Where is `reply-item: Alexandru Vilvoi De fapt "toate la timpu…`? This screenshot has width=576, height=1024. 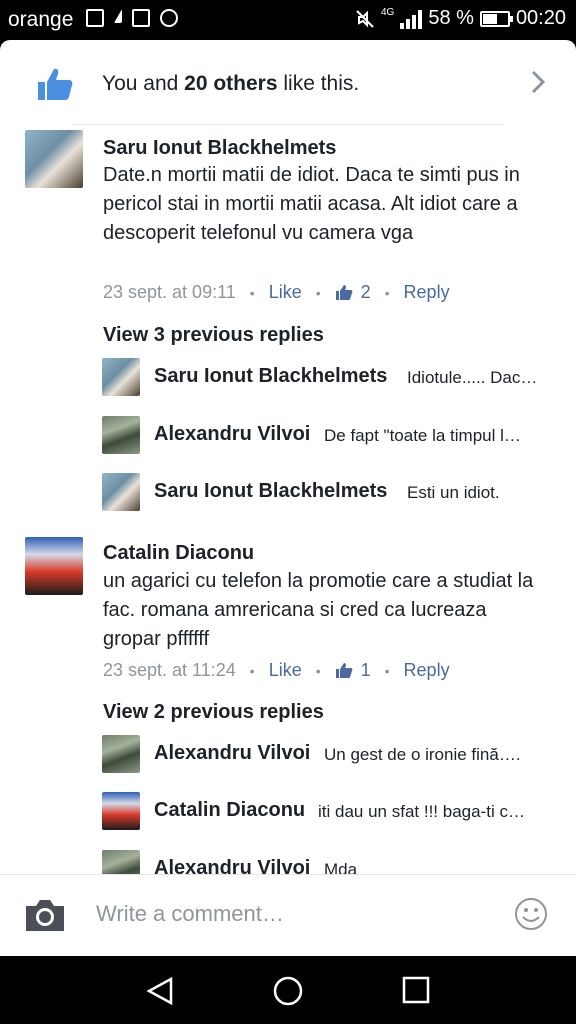
reply-item: Alexandru Vilvoi De fapt "toate la timpu… is located at coordinates (327, 436).